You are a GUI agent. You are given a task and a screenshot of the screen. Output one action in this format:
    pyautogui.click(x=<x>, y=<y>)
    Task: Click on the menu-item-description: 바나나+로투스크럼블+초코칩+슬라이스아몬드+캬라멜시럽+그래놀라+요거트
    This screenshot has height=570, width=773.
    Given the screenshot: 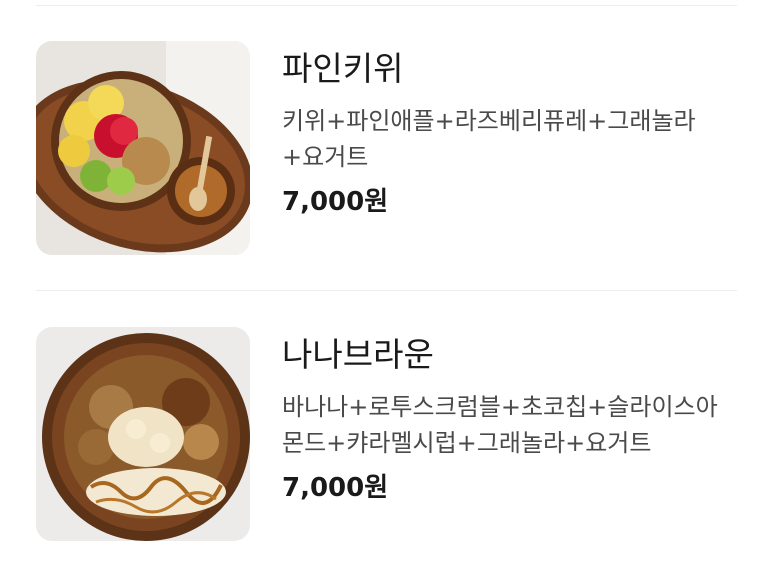 What is the action you would take?
    pyautogui.click(x=500, y=425)
    